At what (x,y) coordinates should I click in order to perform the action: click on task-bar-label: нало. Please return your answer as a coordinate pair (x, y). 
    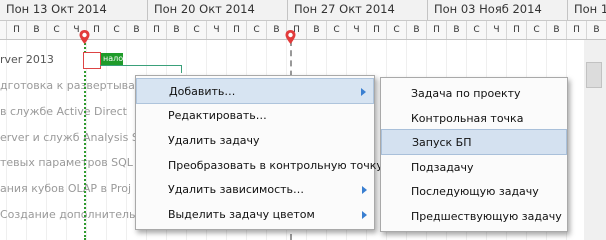
    Looking at the image, I should click on (112, 59).